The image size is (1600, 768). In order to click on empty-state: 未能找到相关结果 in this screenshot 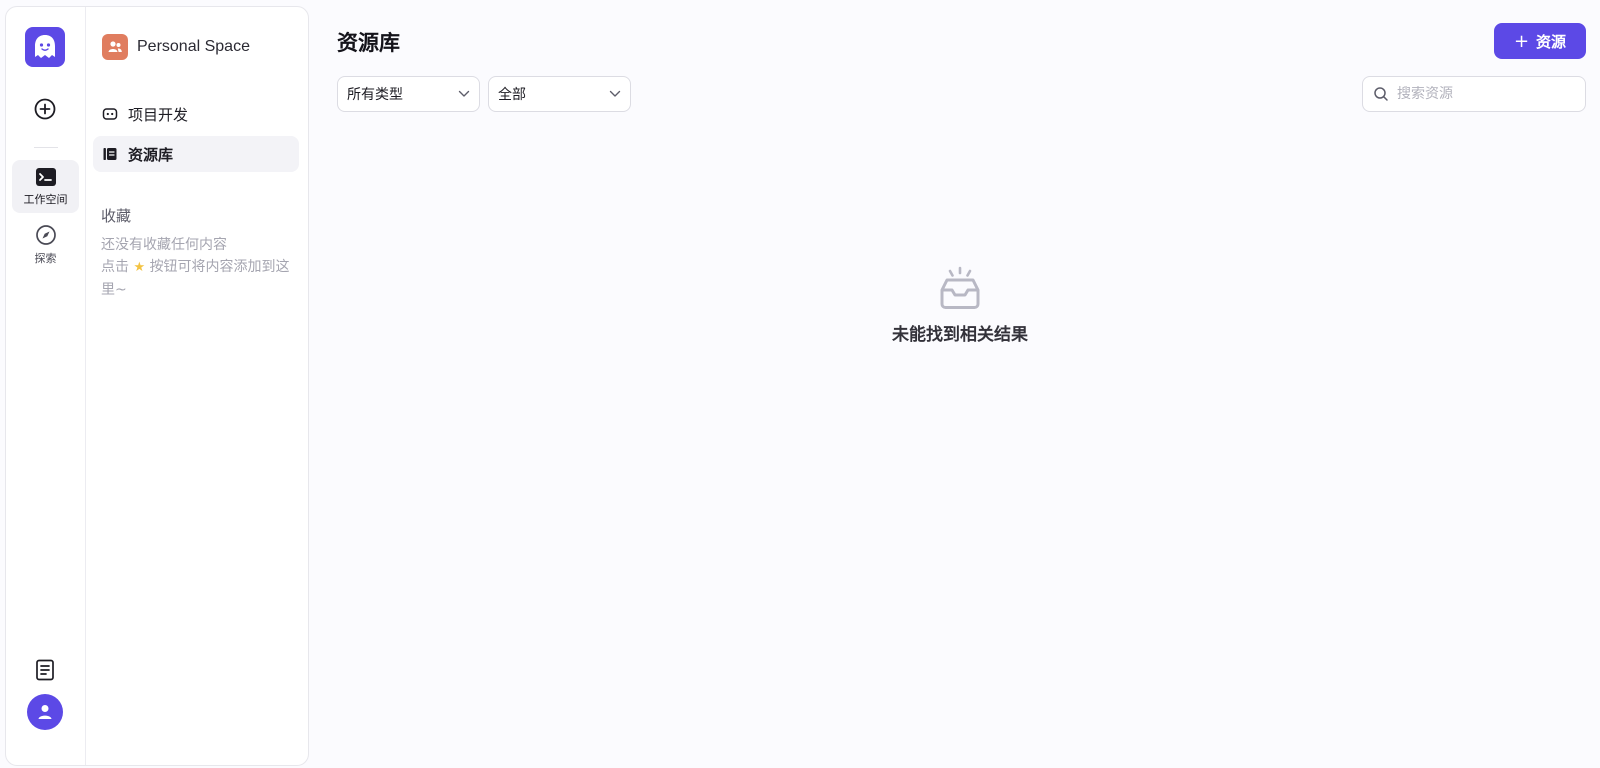, I will do `click(960, 305)`.